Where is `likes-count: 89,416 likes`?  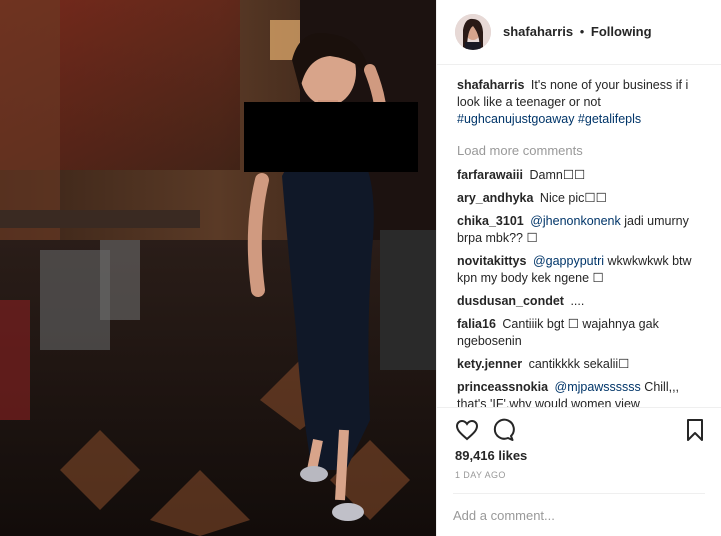
likes-count: 89,416 likes is located at coordinates (579, 456).